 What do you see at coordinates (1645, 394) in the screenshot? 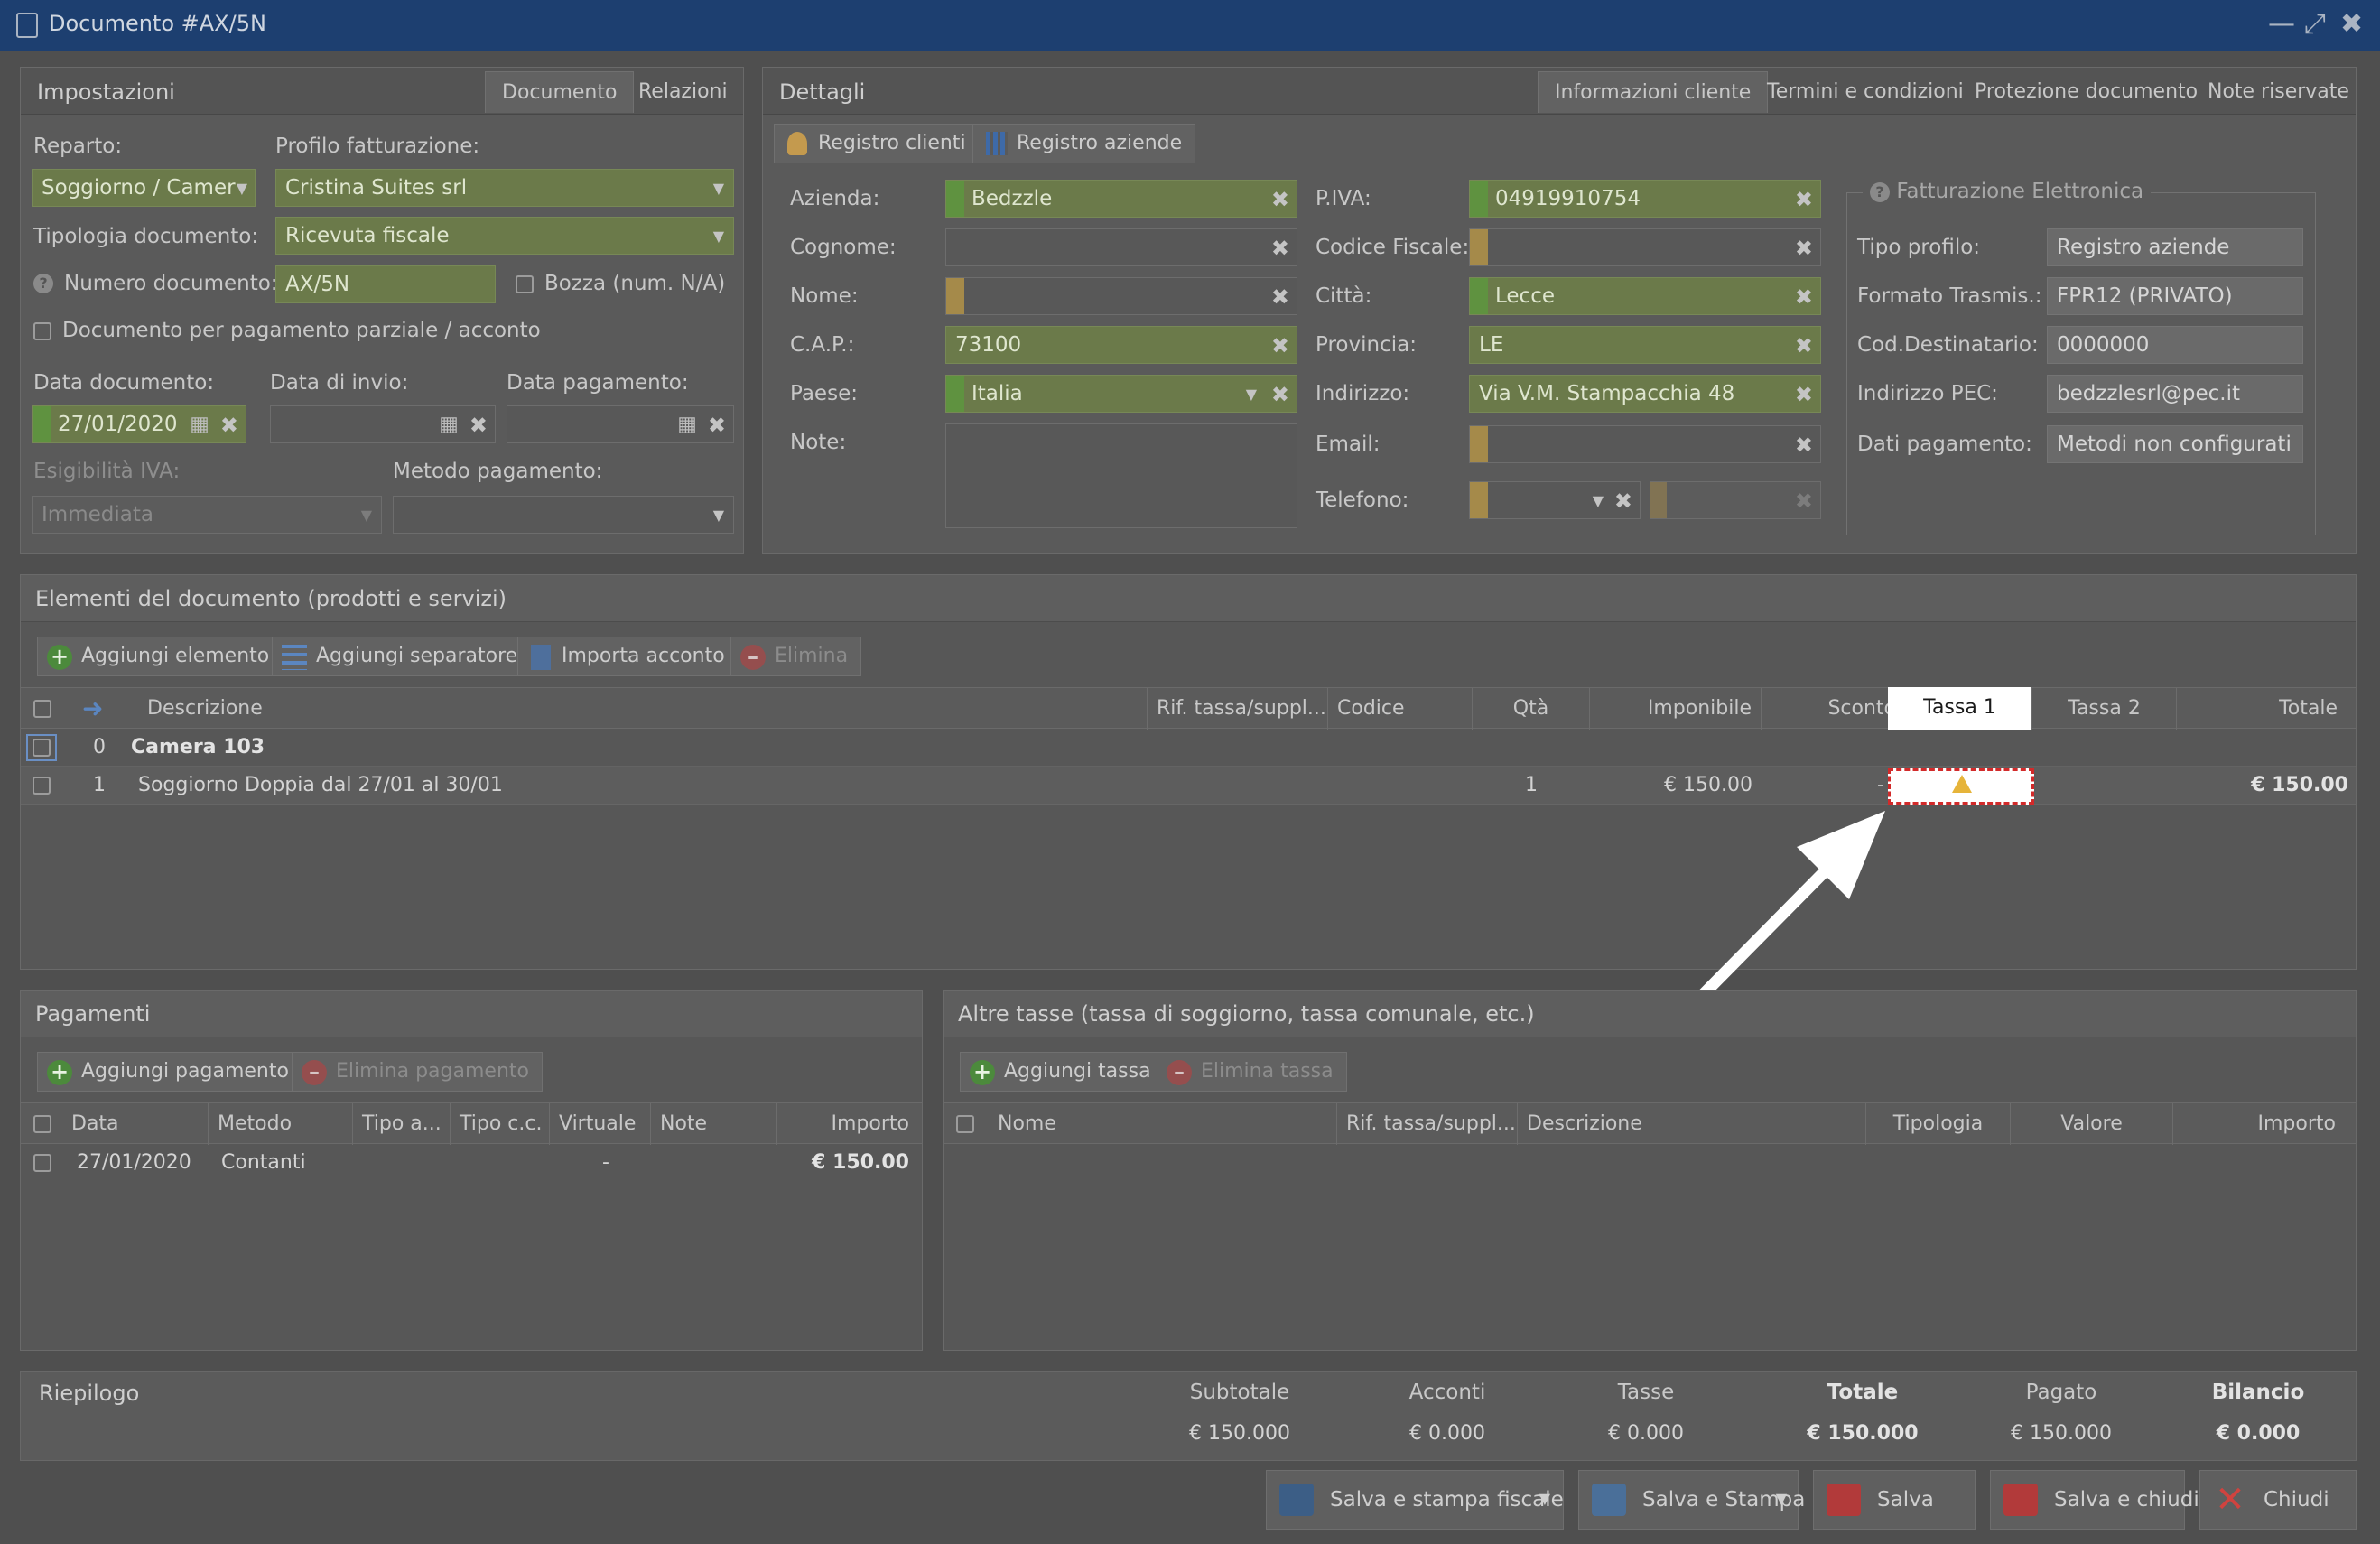
I see `indirizzo-input: Via V.M. Stampacchia 48 ✖` at bounding box center [1645, 394].